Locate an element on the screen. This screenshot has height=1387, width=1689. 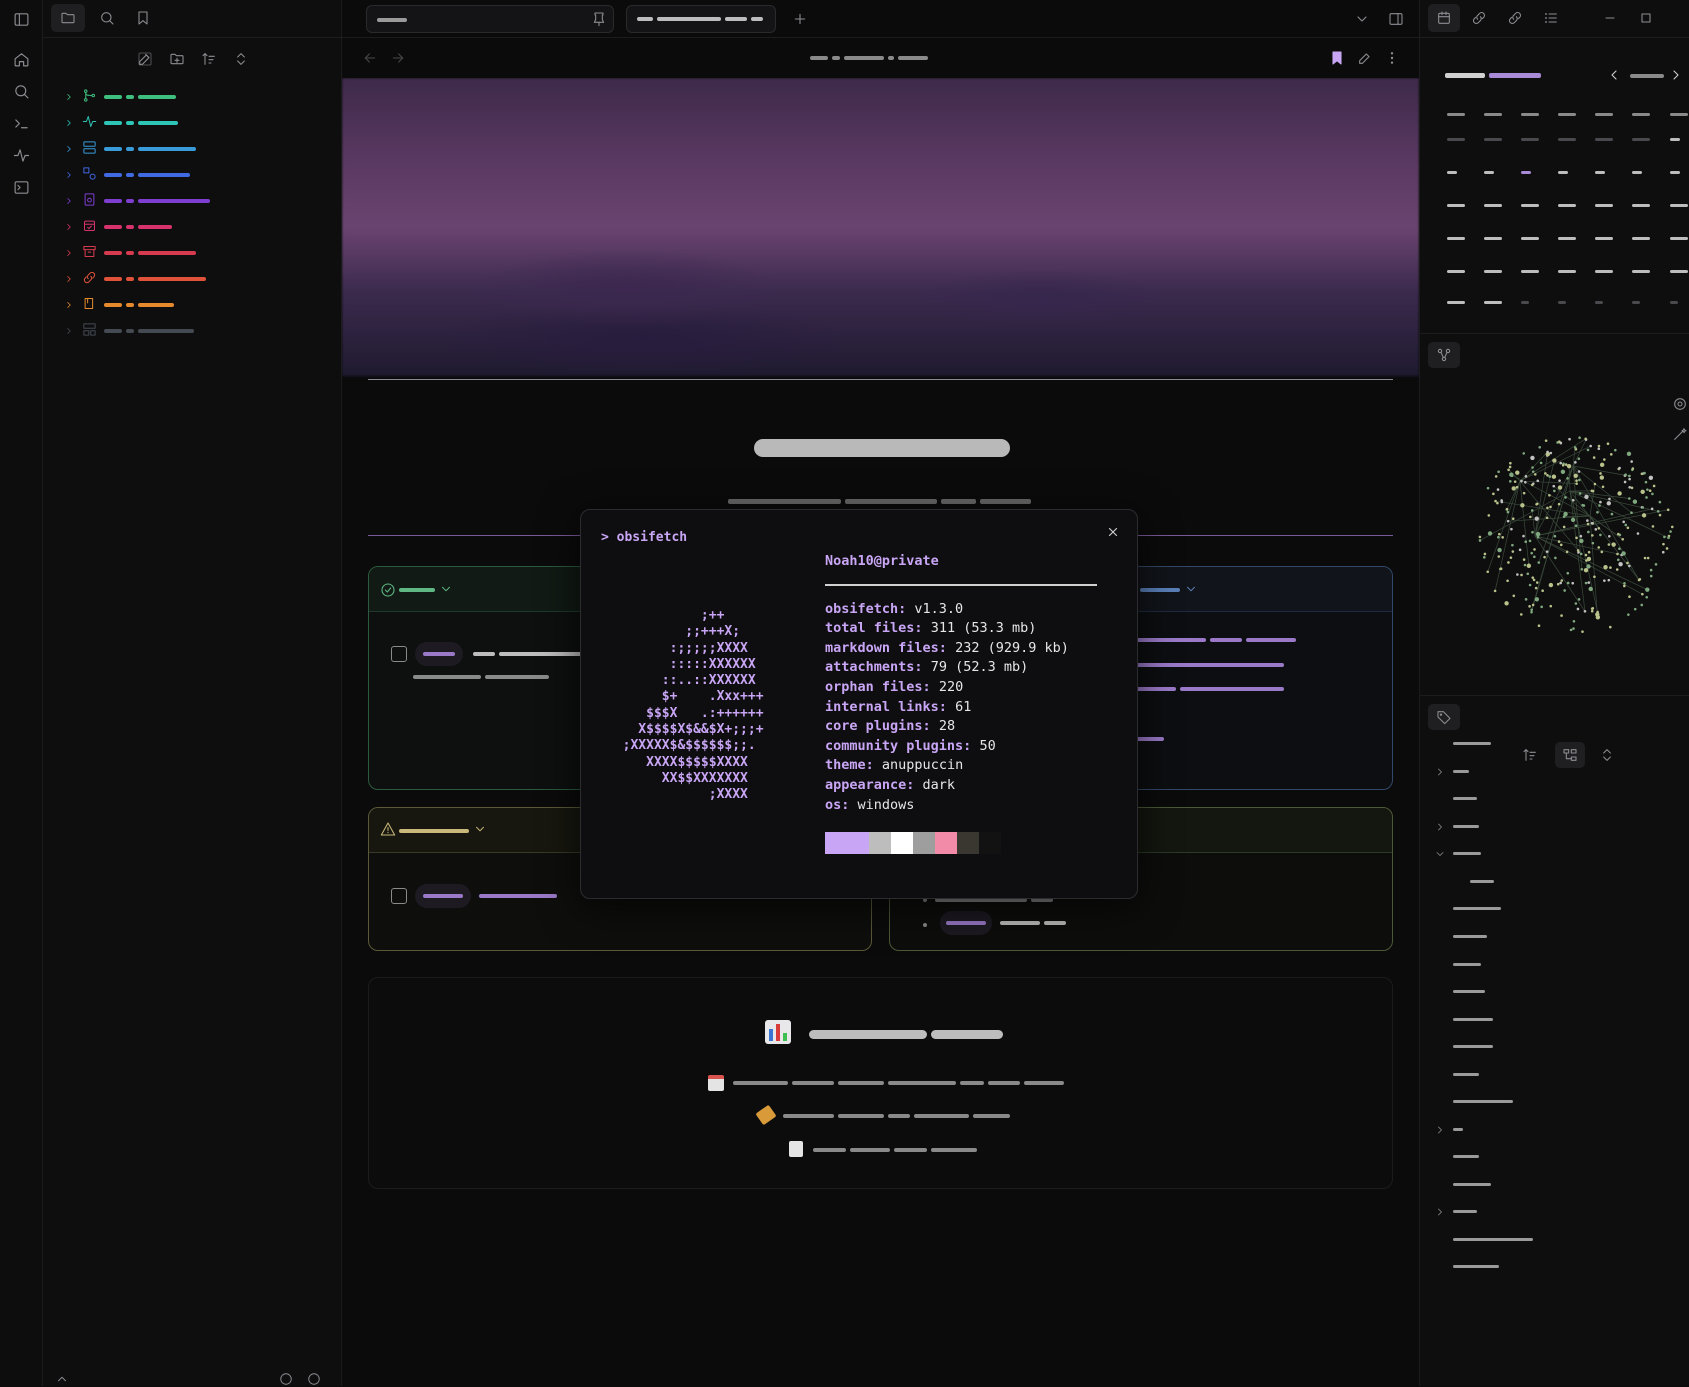
search-icon is located at coordinates (21, 91).